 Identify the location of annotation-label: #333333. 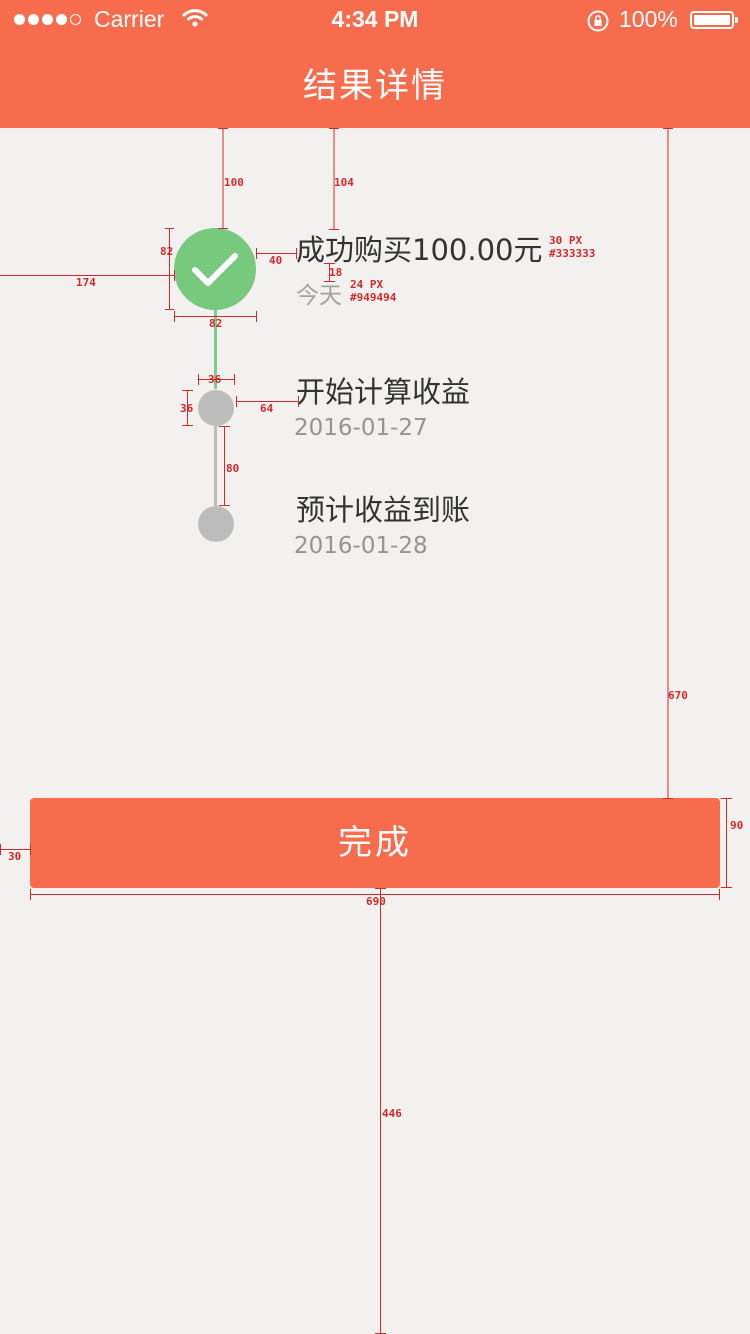
(572, 253).